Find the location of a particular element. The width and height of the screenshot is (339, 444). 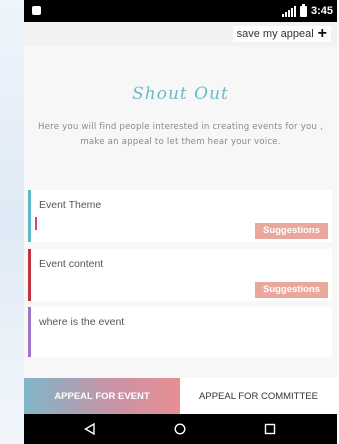

appeal-tabs: APPEAL FOR EVENT APPEAL FOR COMMITTEE is located at coordinates (180, 396).